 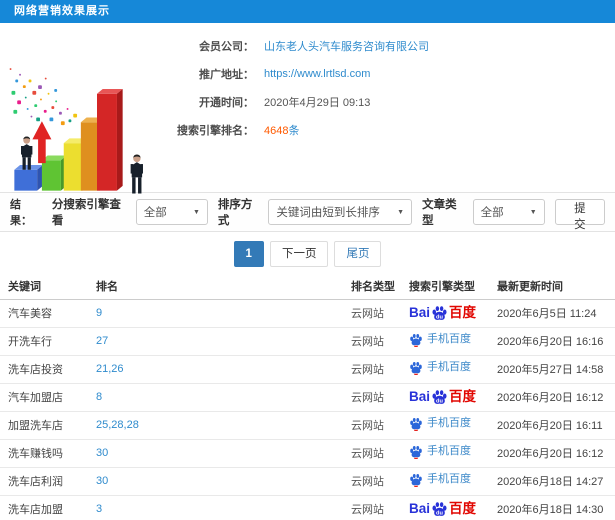 I want to click on keyword-cell: 洗车店利润, so click(x=46, y=481).